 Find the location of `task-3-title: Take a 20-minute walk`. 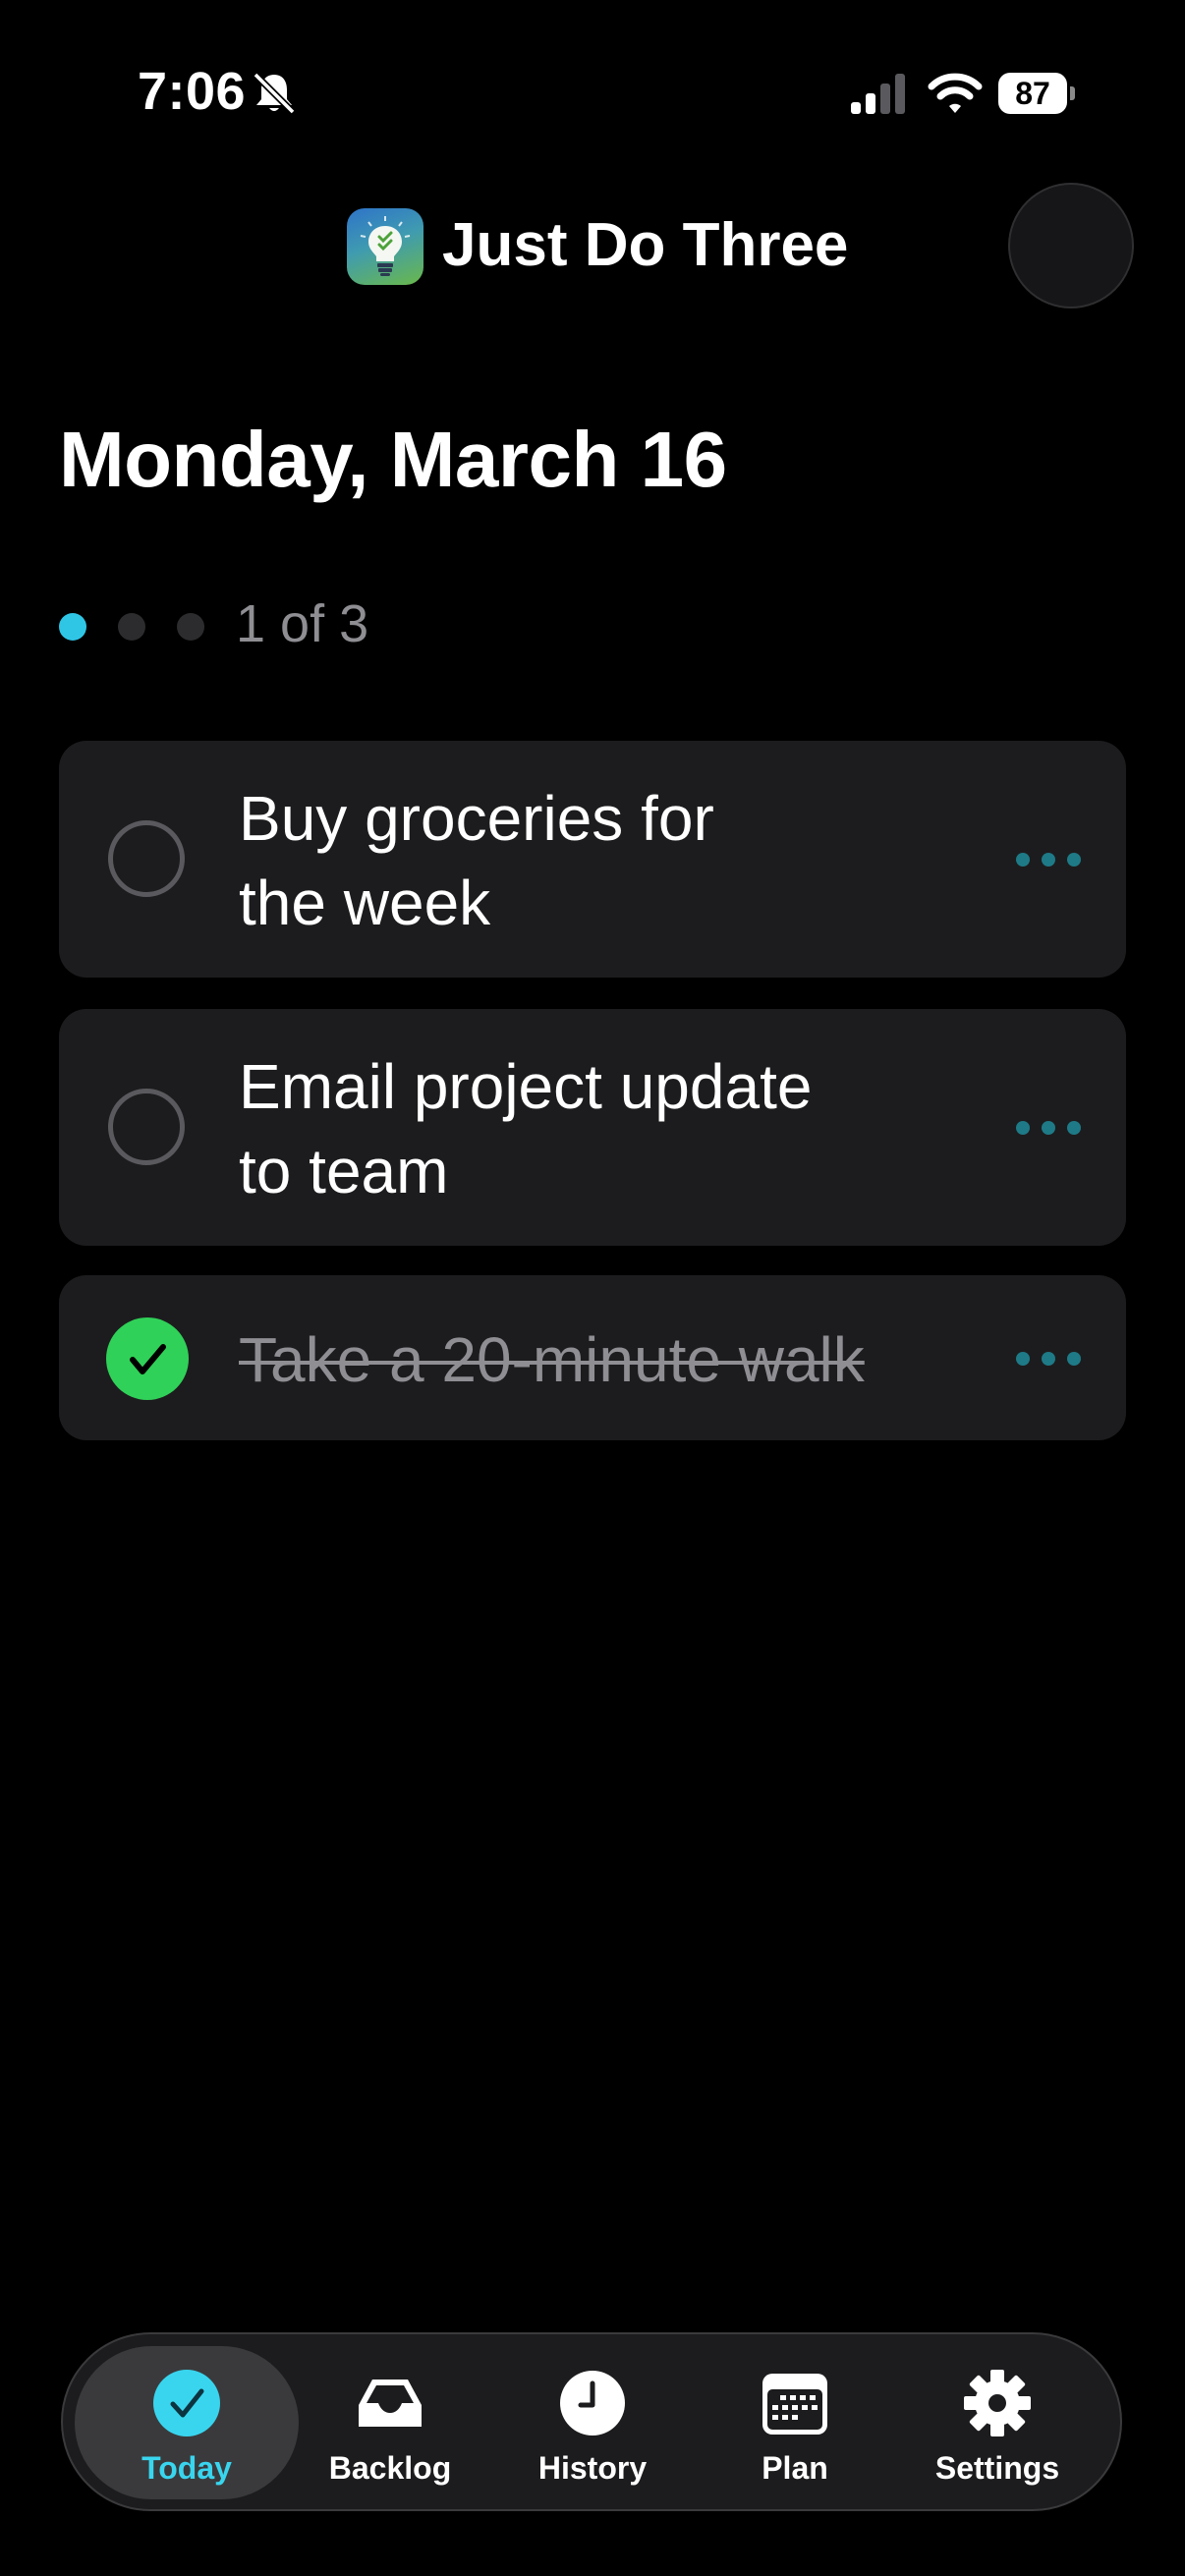

task-3-title: Take a 20-minute walk is located at coordinates (552, 1359).